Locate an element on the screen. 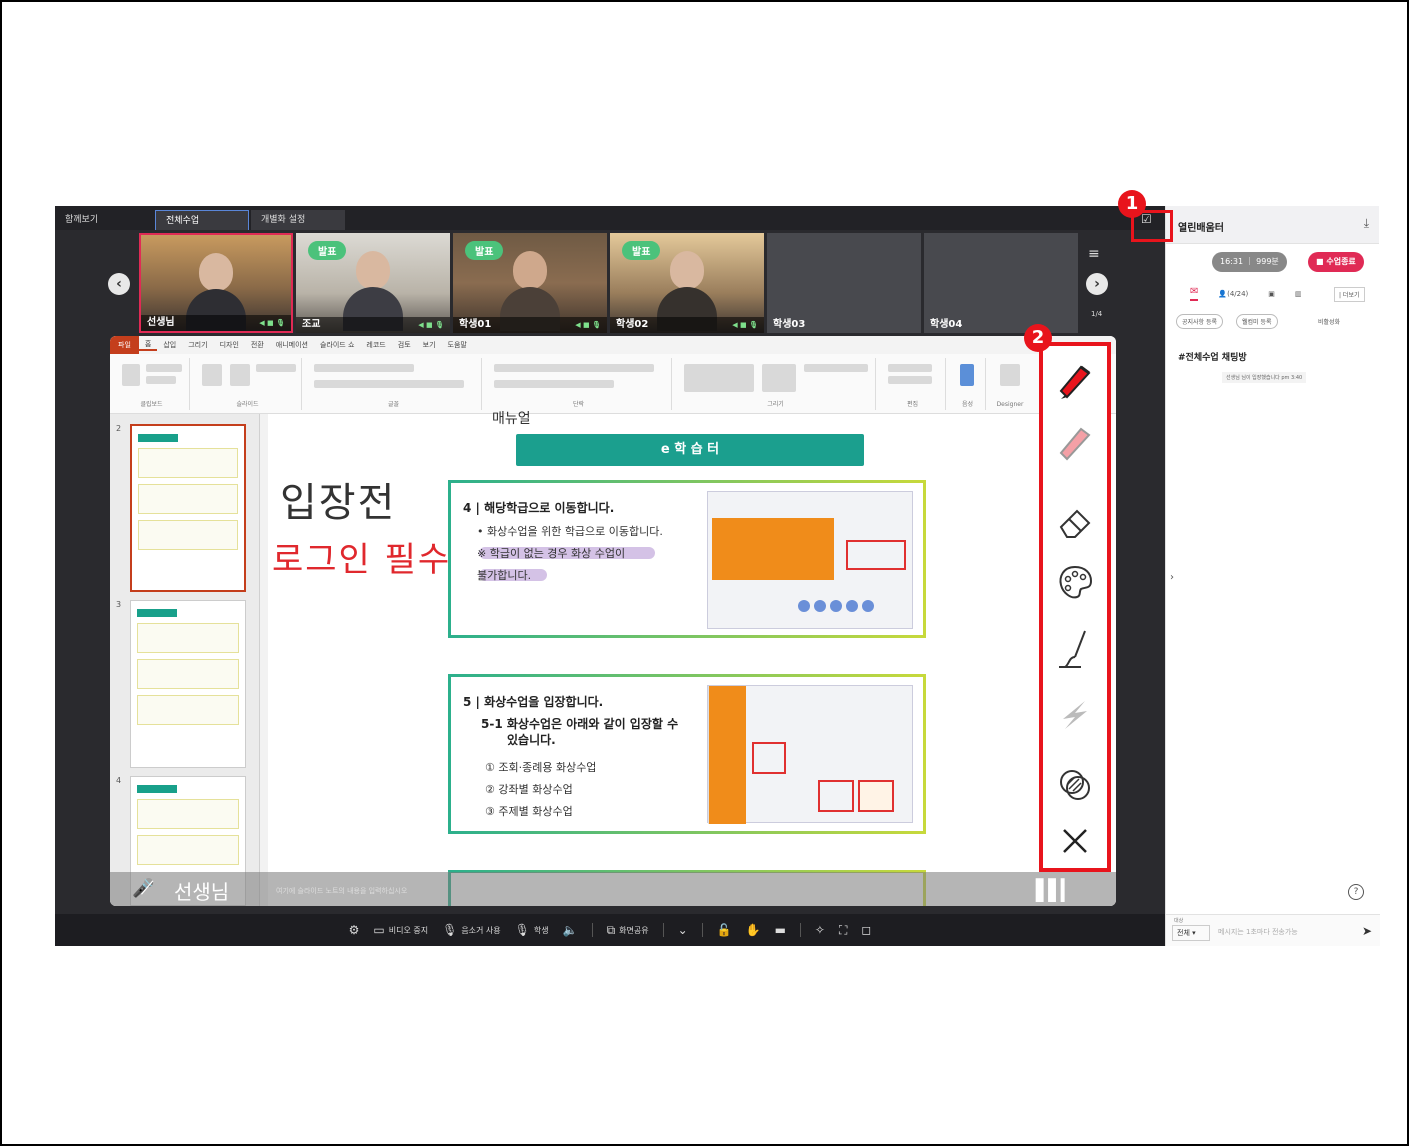 This screenshot has width=1409, height=1146. laser-icon is located at coordinates (1075, 715).